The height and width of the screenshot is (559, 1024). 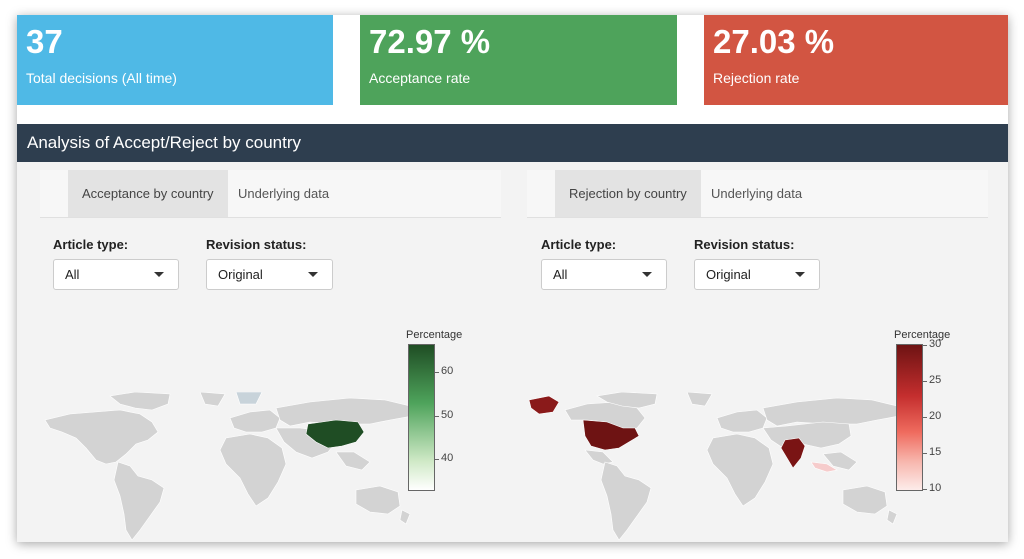 I want to click on tab-bar: Rejection by country Underlying data, so click(x=757, y=194).